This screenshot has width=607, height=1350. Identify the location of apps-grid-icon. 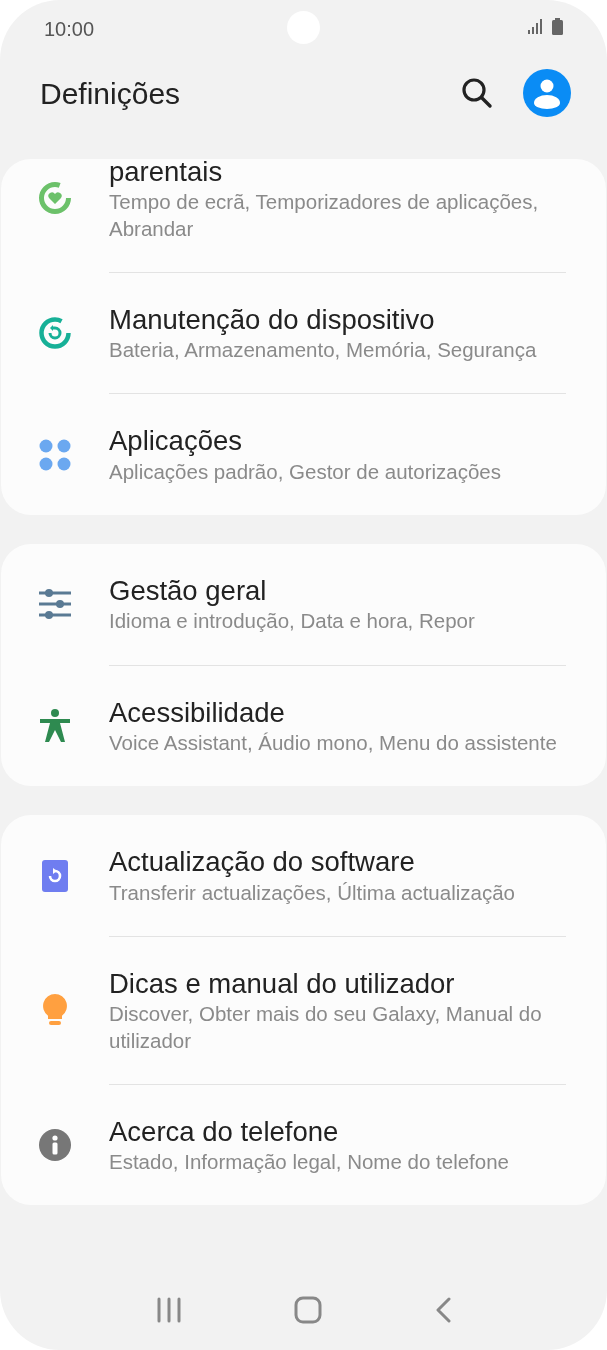
(55, 454).